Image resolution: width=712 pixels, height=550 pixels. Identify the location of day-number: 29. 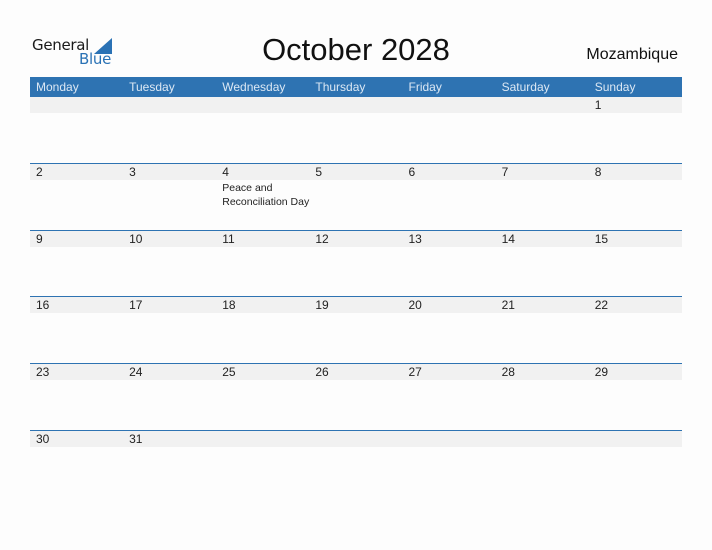
(601, 372).